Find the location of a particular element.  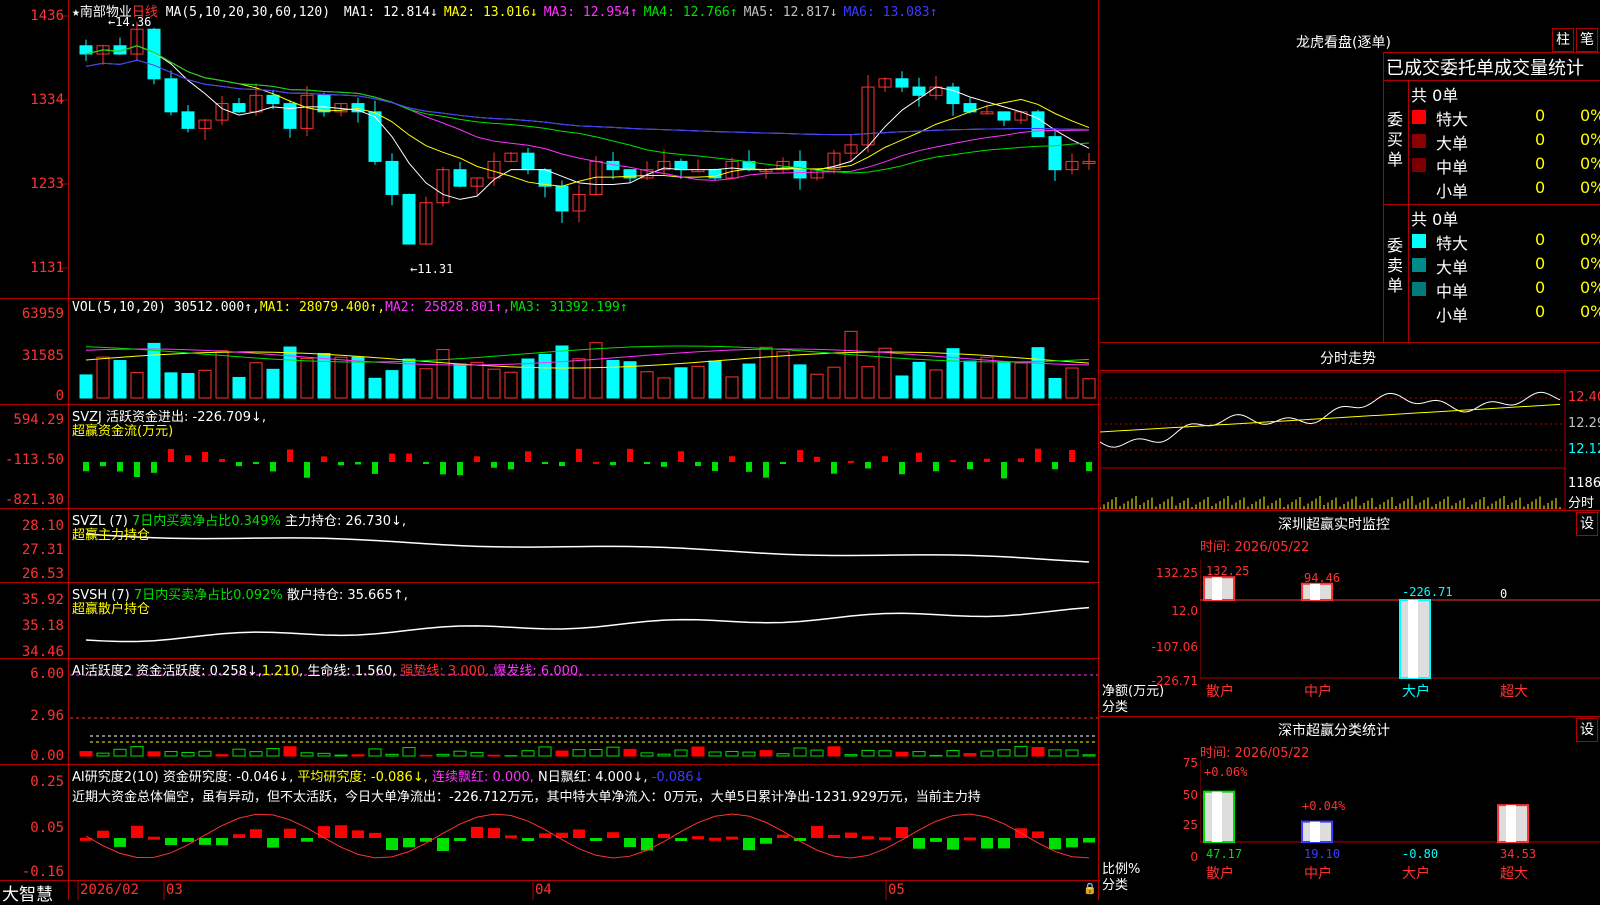

tick-mode-button: 笔 is located at coordinates (1587, 40).